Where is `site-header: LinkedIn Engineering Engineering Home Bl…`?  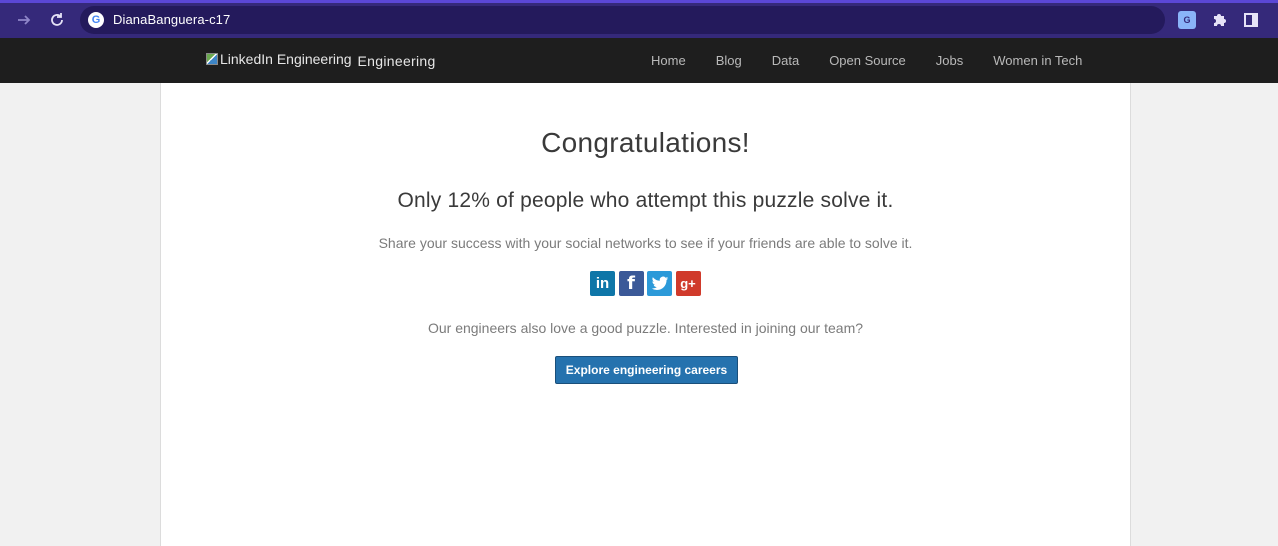 site-header: LinkedIn Engineering Engineering Home Bl… is located at coordinates (639, 60).